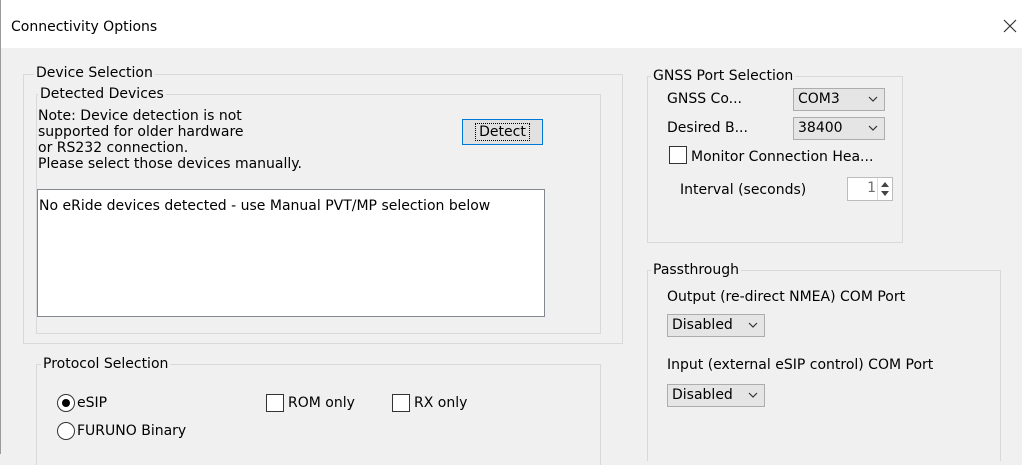 This screenshot has height=465, width=1022. I want to click on interval-value: 1, so click(871, 188).